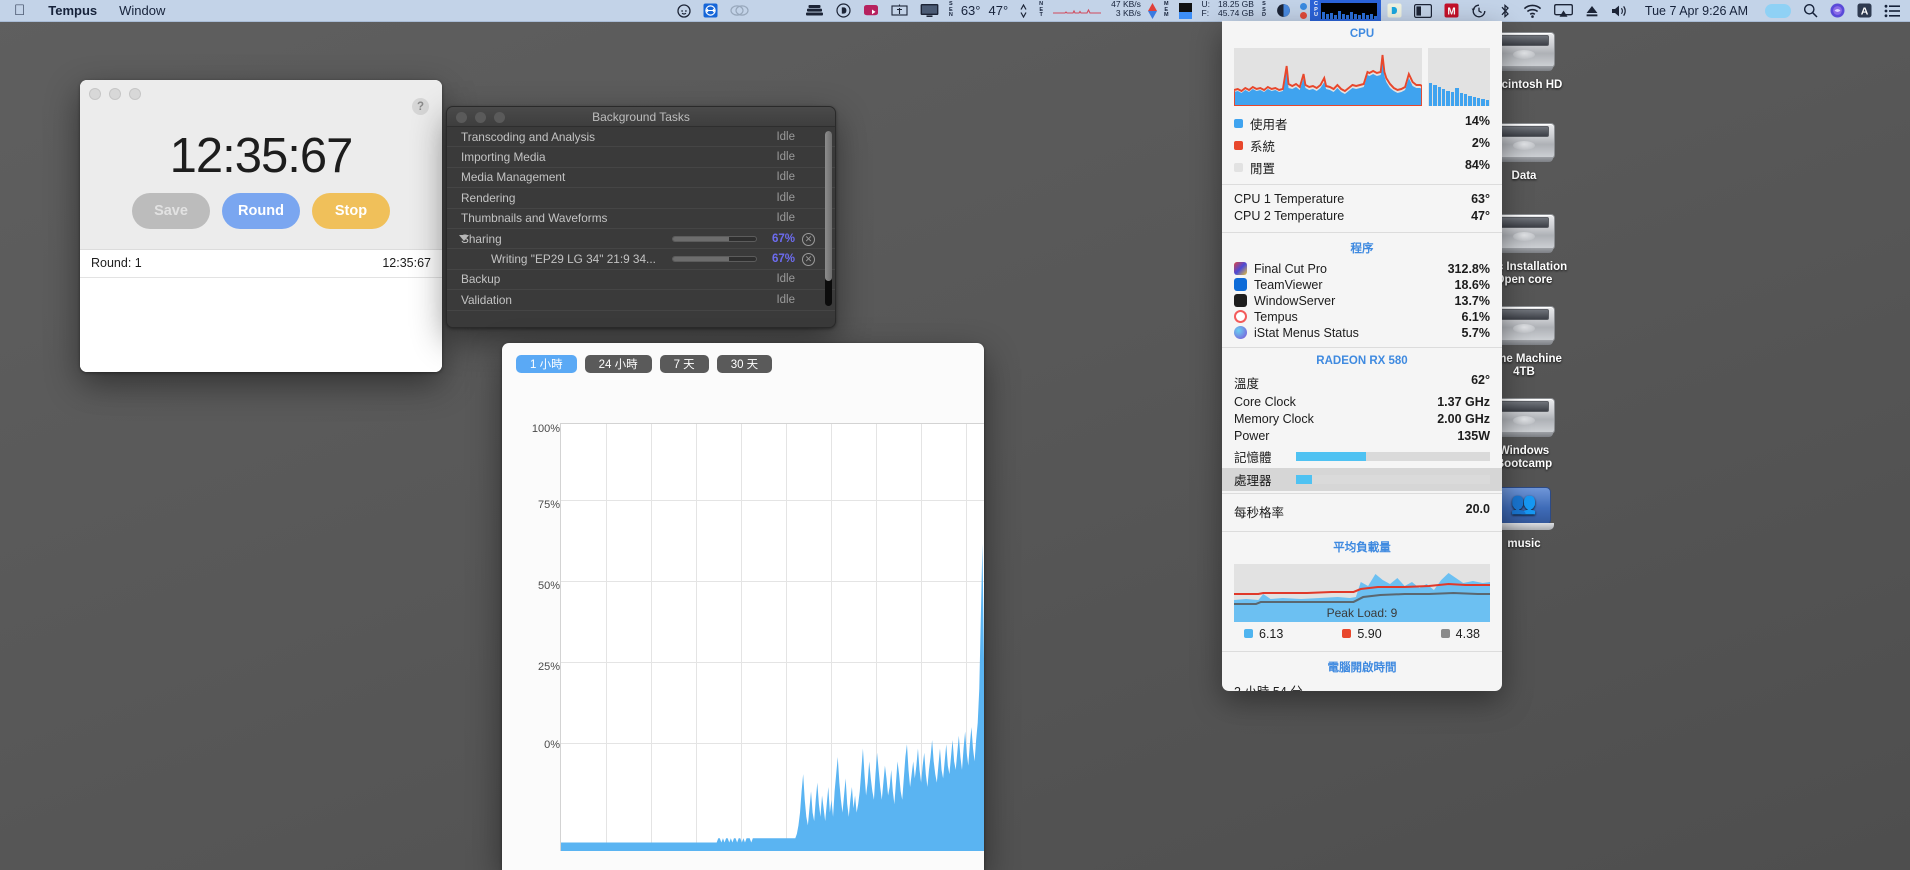  I want to click on tab-24-hours: 24 小時, so click(618, 364).